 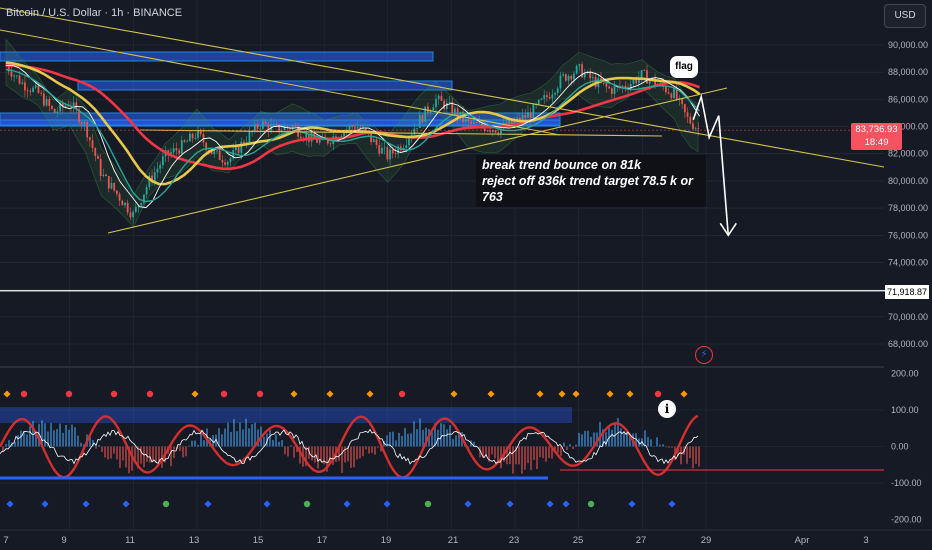 I want to click on symbol-title: Bitcoin / U.S. Dollar · 1h · BINANCE, so click(x=94, y=13).